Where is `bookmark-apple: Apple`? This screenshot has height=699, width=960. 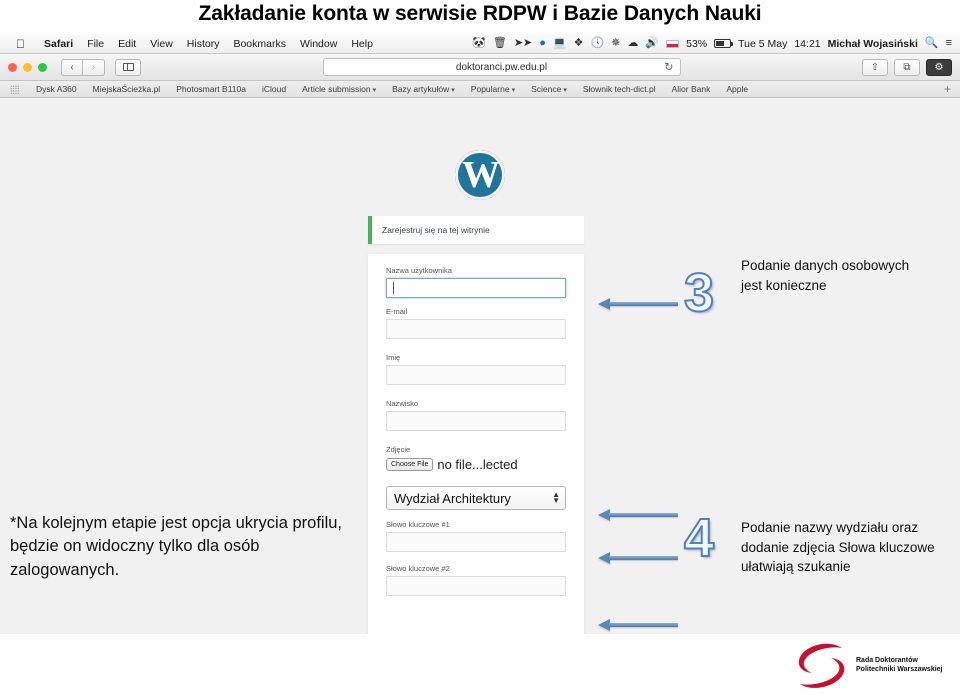 bookmark-apple: Apple is located at coordinates (737, 89).